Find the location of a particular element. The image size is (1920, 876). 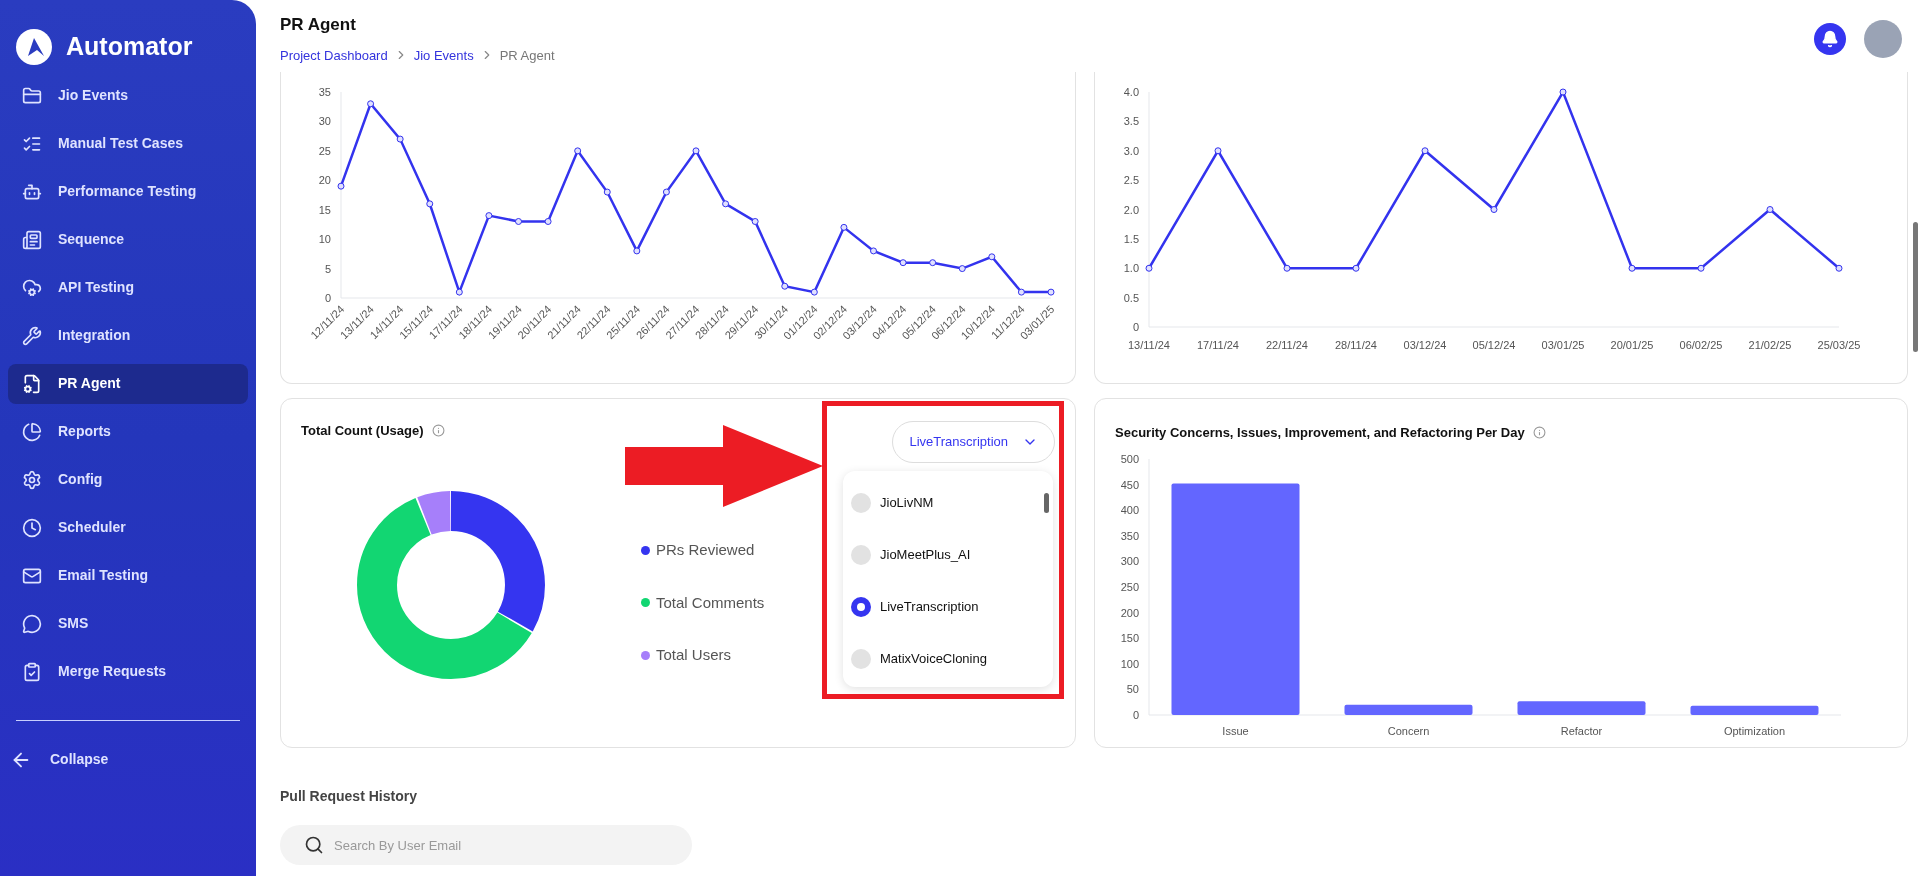

breadcrumb-link: Project Dashboard is located at coordinates (334, 55).